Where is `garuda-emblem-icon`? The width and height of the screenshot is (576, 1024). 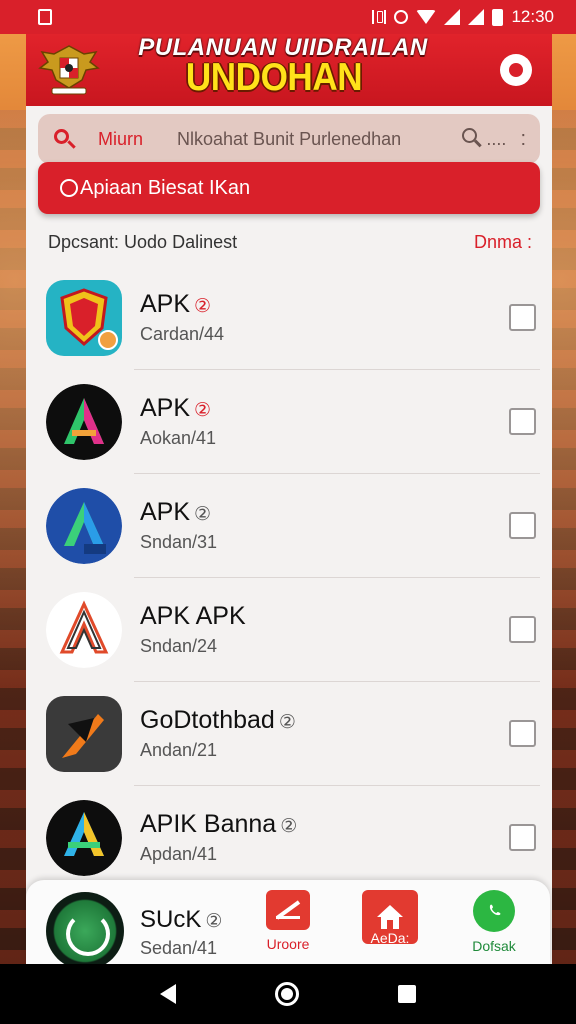 garuda-emblem-icon is located at coordinates (69, 70).